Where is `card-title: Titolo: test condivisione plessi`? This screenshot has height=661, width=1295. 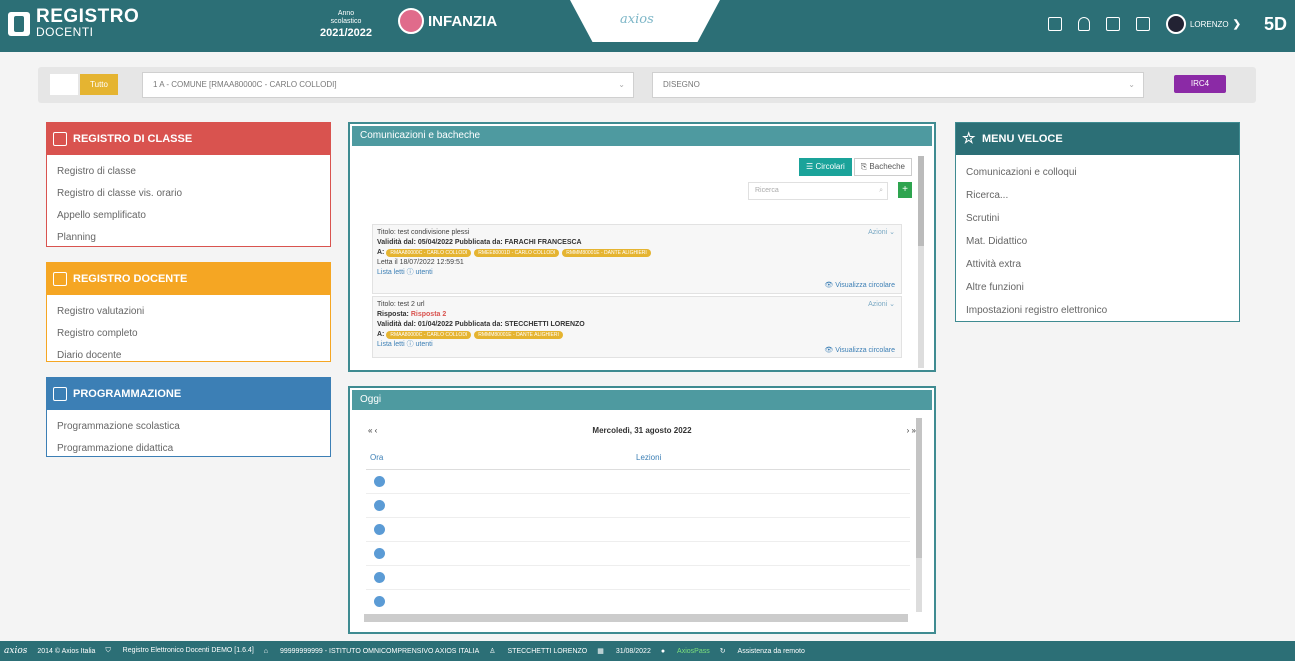
card-title: Titolo: test condivisione plessi is located at coordinates (423, 232).